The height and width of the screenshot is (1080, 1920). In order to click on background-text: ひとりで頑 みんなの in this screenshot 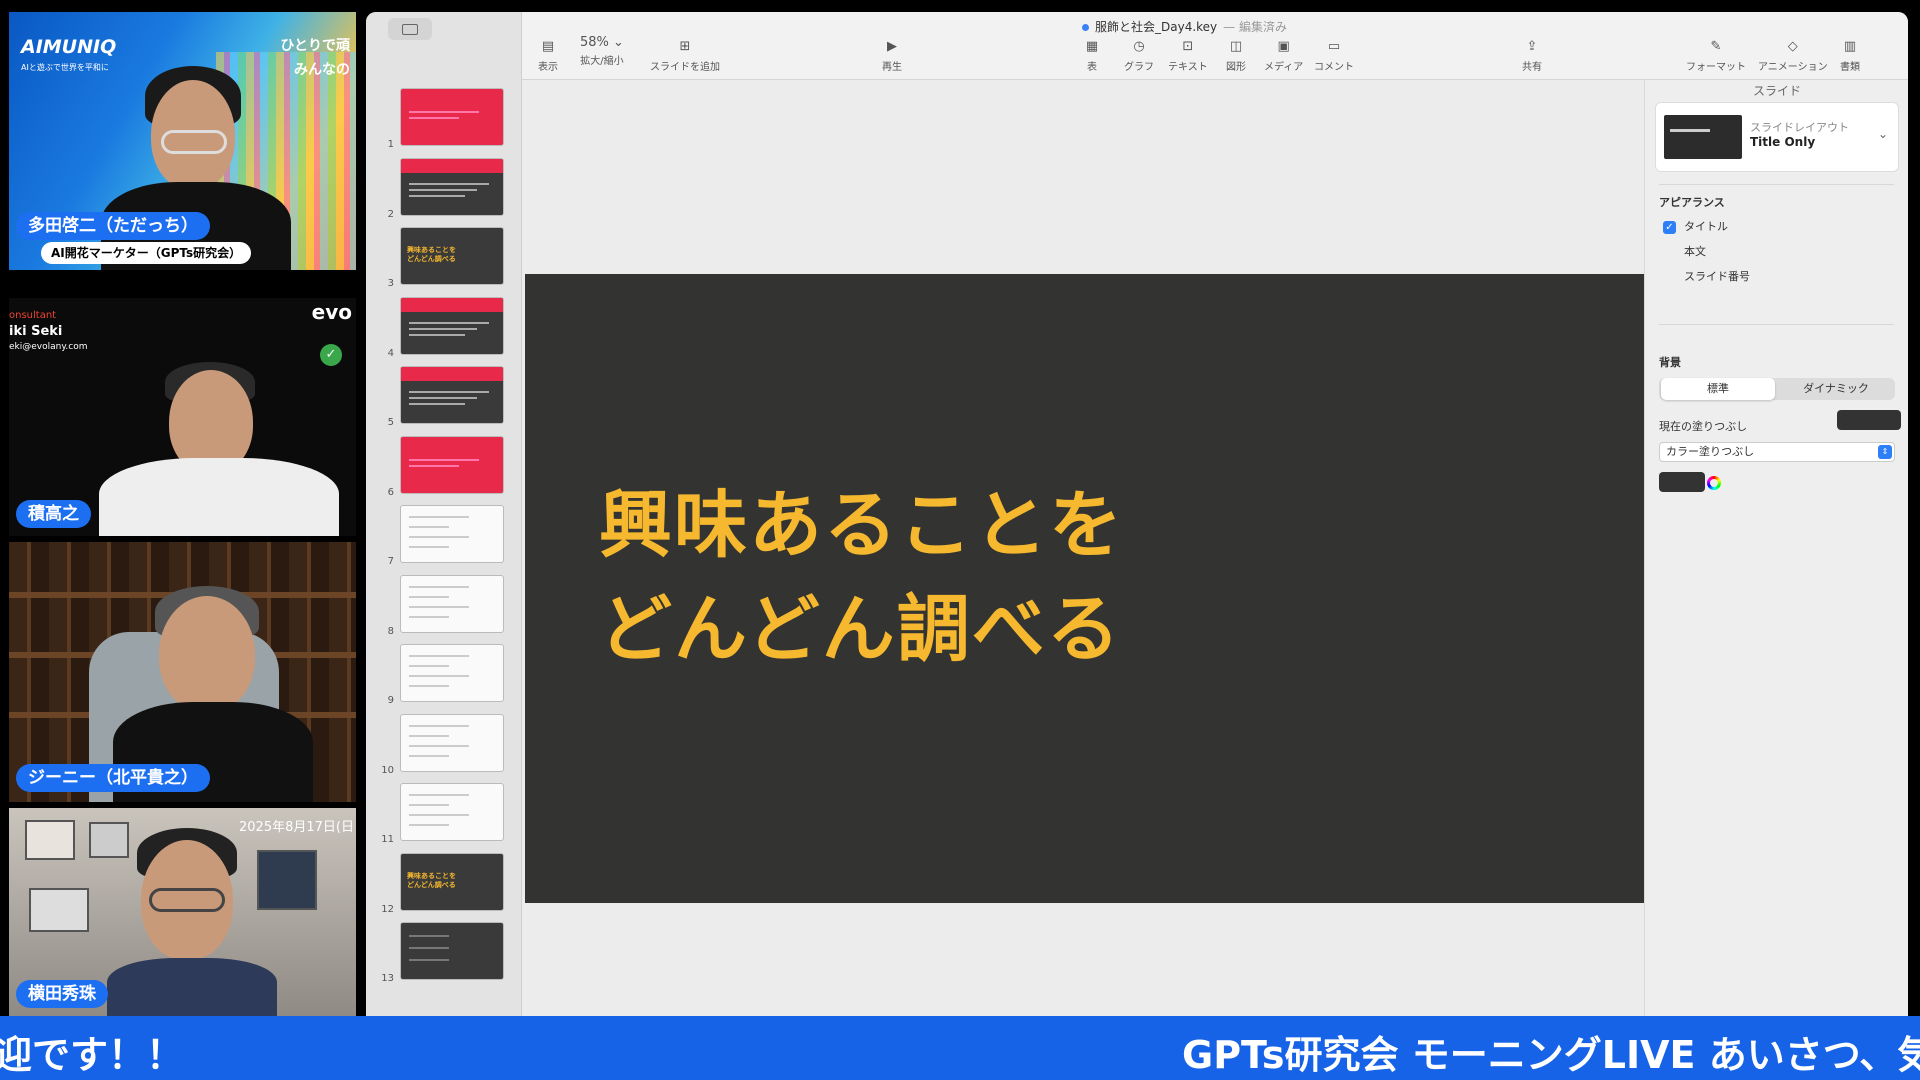, I will do `click(315, 58)`.